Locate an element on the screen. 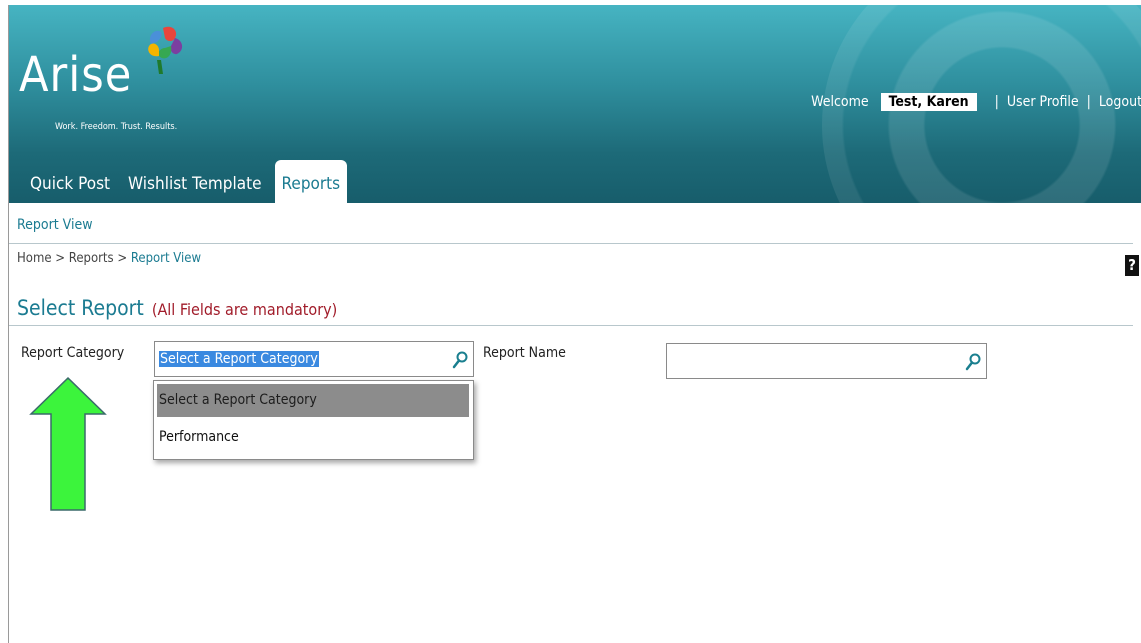  breadcrumb: Home > Reports > Report View is located at coordinates (109, 258).